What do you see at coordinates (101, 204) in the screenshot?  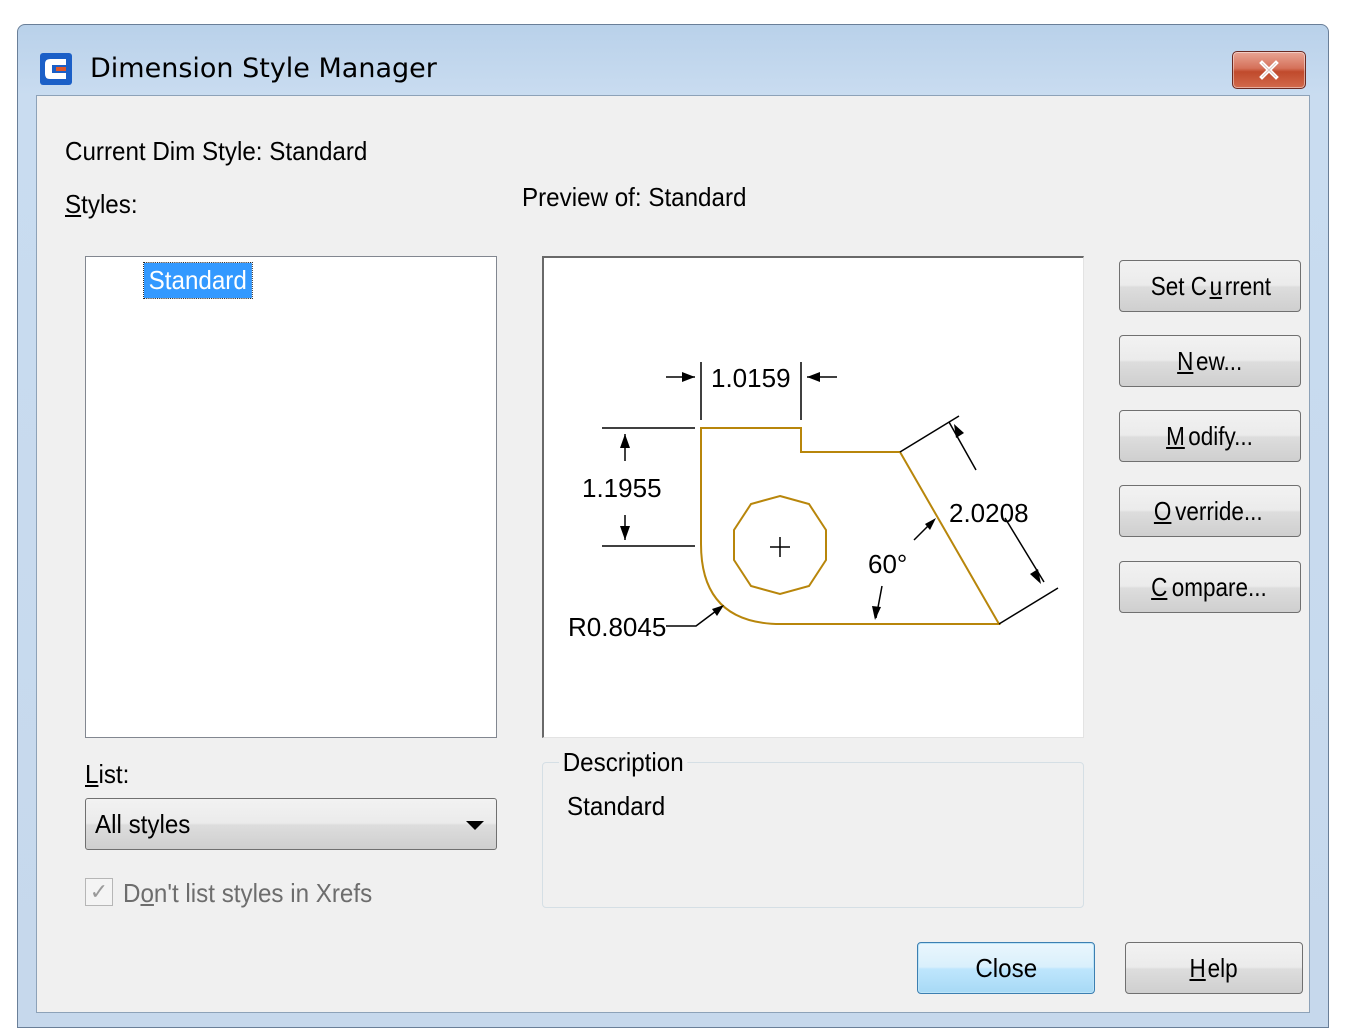 I see `styles-label: Styles:` at bounding box center [101, 204].